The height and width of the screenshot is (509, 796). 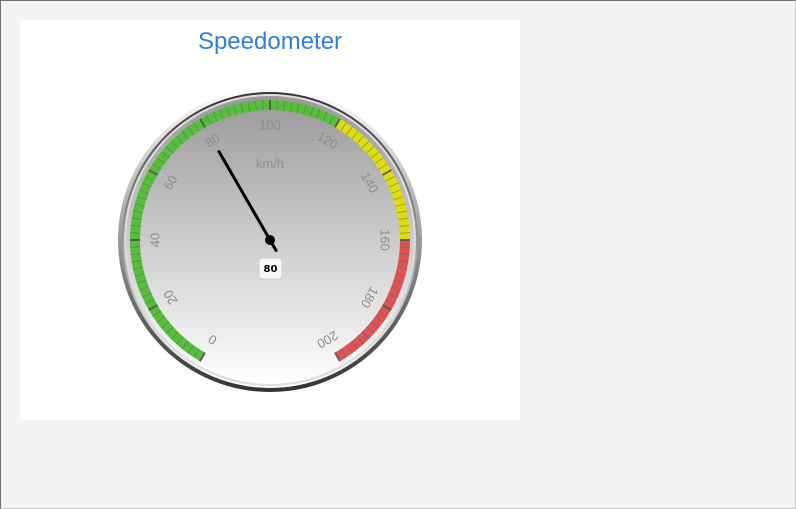 I want to click on unit-label: km/h, so click(x=270, y=163).